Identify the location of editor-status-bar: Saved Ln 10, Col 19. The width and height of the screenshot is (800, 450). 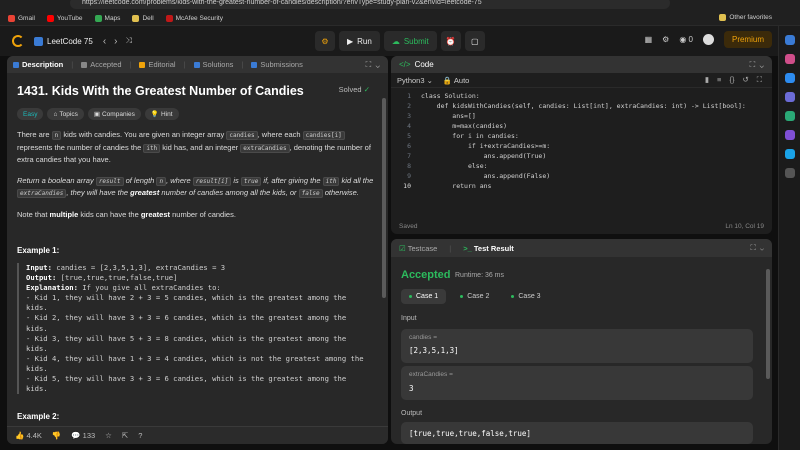
(581, 226).